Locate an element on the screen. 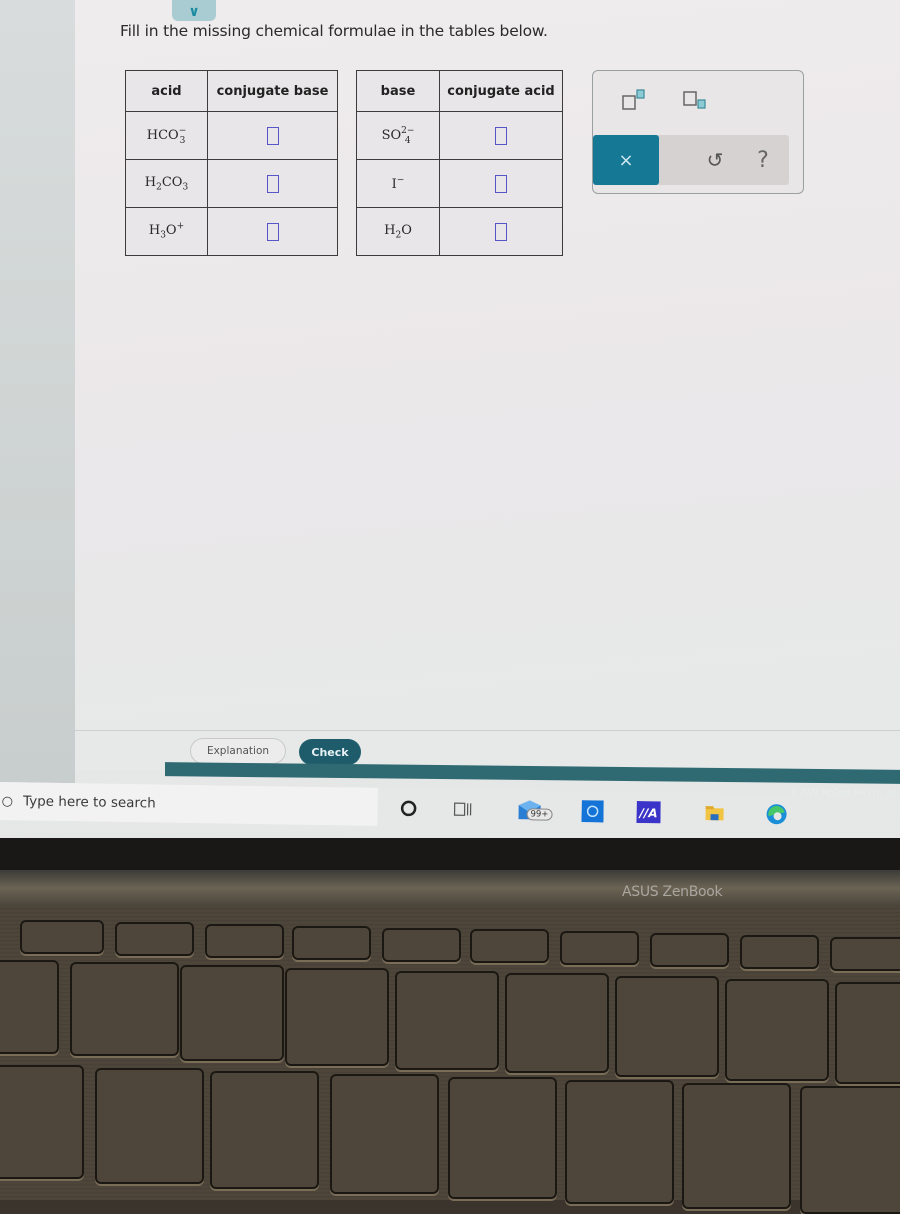 The image size is (900, 1214). table-row: SO2−4 is located at coordinates (460, 136).